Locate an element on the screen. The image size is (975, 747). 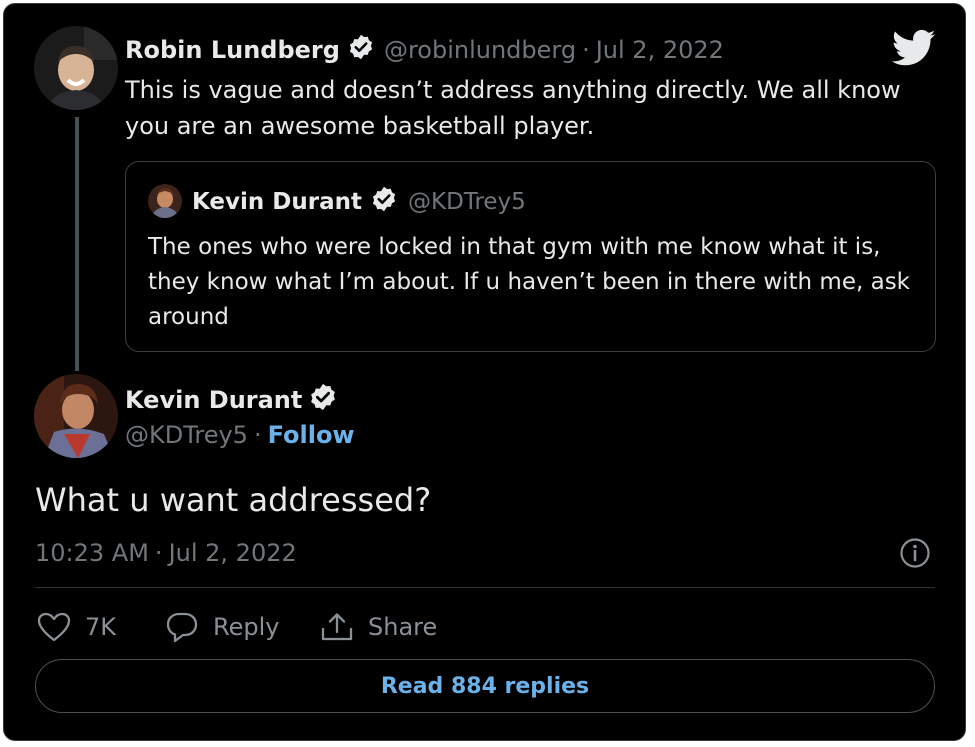
main-author-row: Kevin Durant is located at coordinates (231, 400).